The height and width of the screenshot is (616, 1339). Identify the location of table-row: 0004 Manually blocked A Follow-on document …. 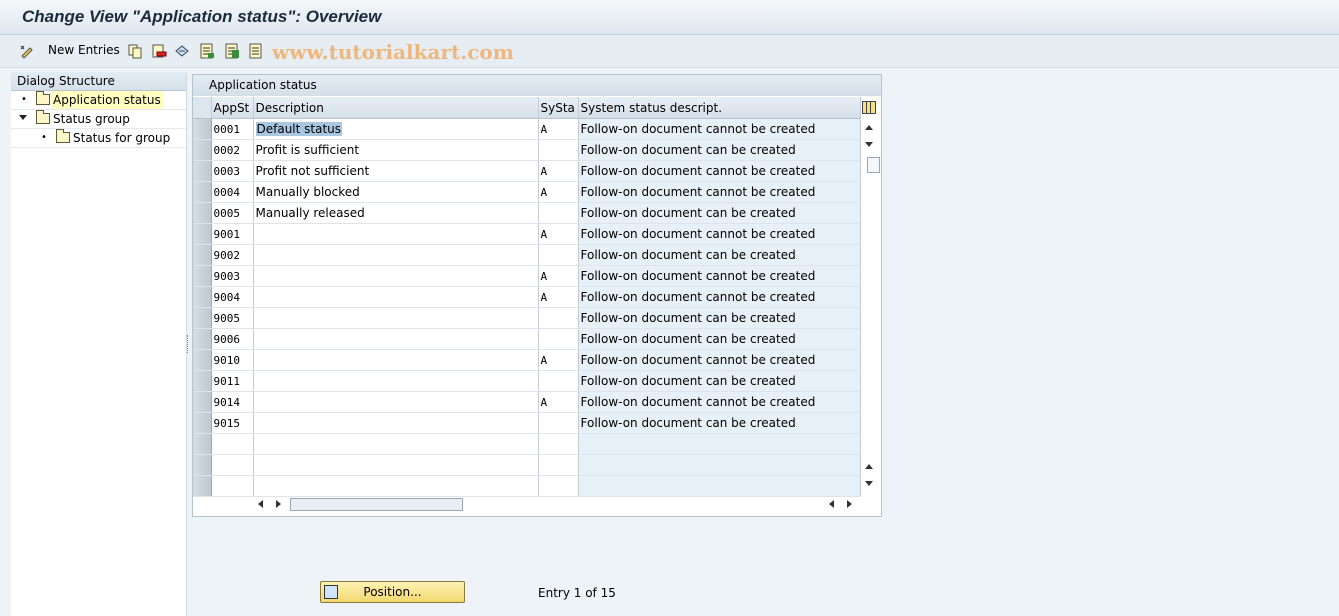
(527, 192).